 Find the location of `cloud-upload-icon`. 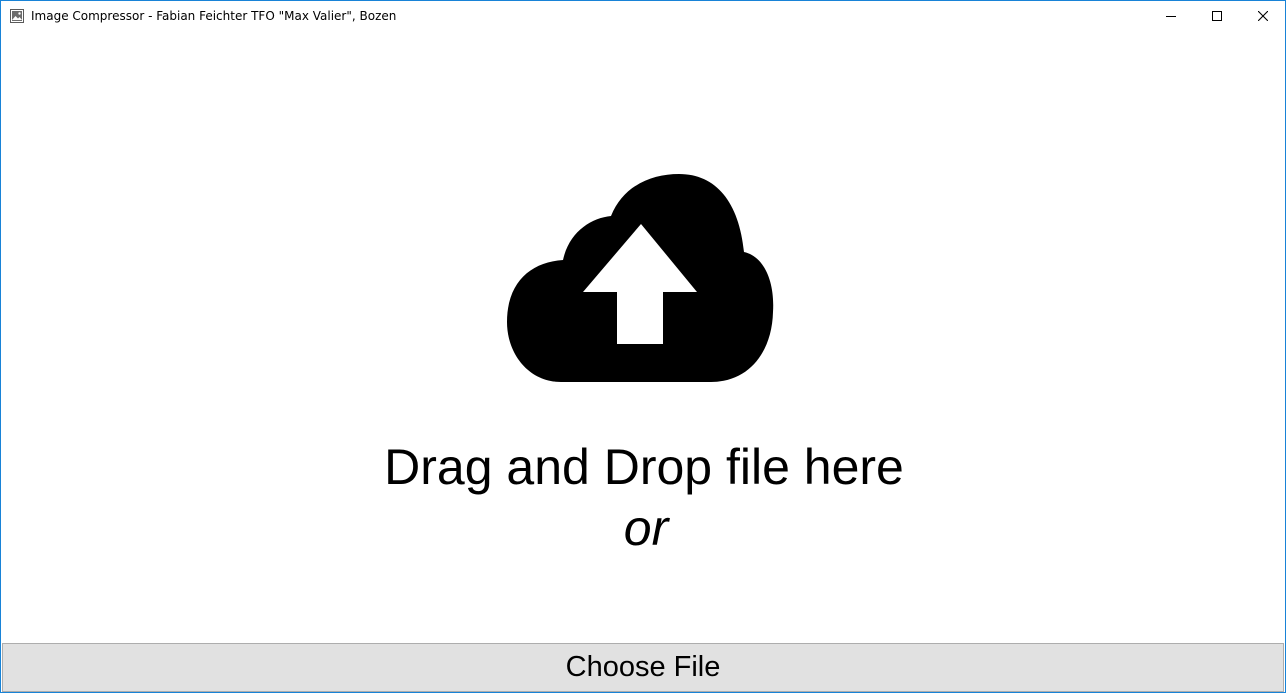

cloud-upload-icon is located at coordinates (641, 279).